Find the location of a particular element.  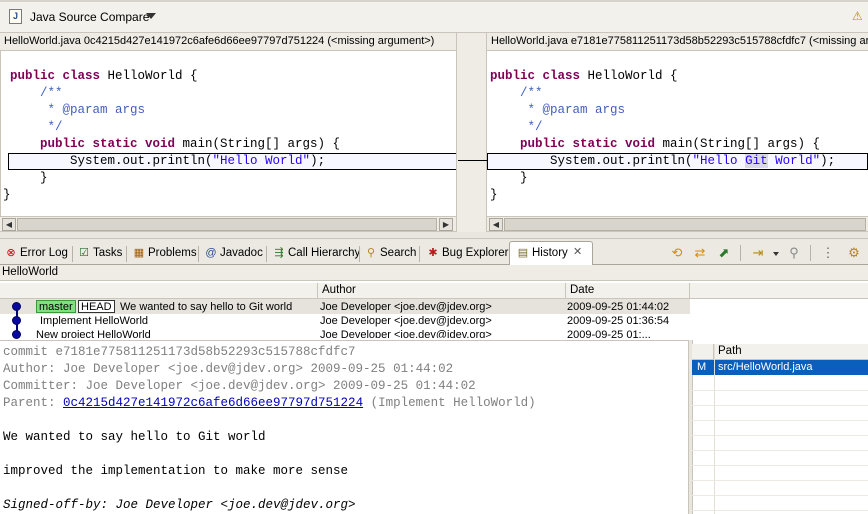

file-status: M is located at coordinates (702, 367).